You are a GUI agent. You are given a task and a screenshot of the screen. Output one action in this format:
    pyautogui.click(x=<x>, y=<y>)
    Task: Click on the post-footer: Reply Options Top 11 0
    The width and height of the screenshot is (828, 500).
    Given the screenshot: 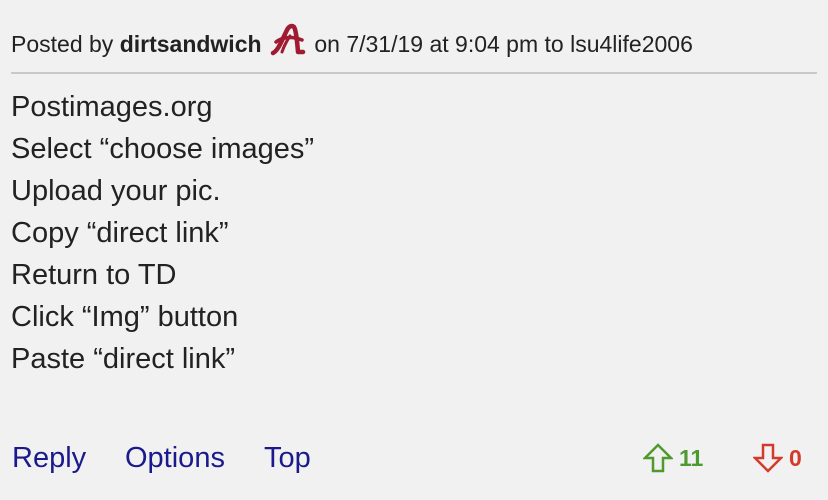 What is the action you would take?
    pyautogui.click(x=414, y=458)
    